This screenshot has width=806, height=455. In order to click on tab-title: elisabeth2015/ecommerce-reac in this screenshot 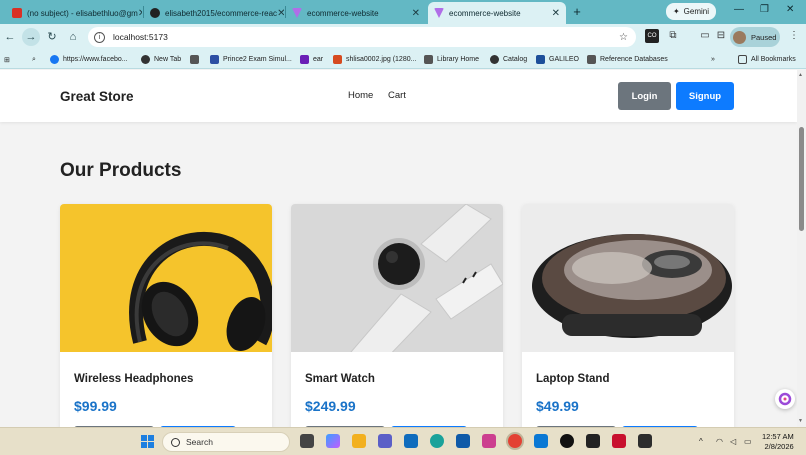, I will do `click(221, 13)`.